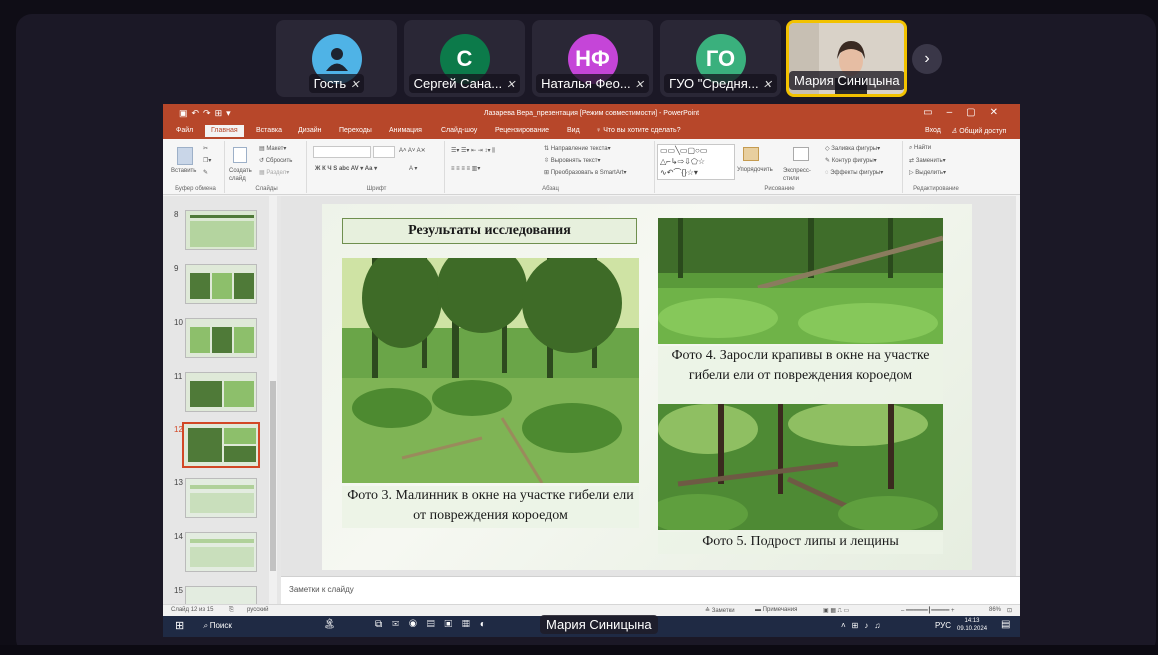 The image size is (1158, 655). What do you see at coordinates (836, 611) in the screenshot?
I see `view-buttons: ▣ ▦ ⎍ ▭` at bounding box center [836, 611].